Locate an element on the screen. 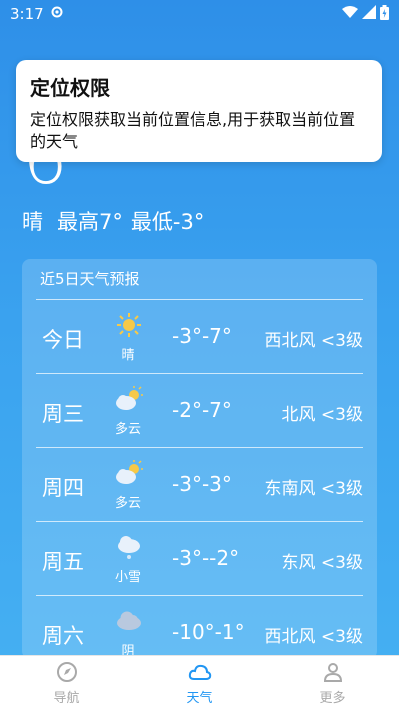 The height and width of the screenshot is (709, 399). dialog-body: 定位权限获取当前位置信息,用于获取当前位置的天气 is located at coordinates (193, 130).